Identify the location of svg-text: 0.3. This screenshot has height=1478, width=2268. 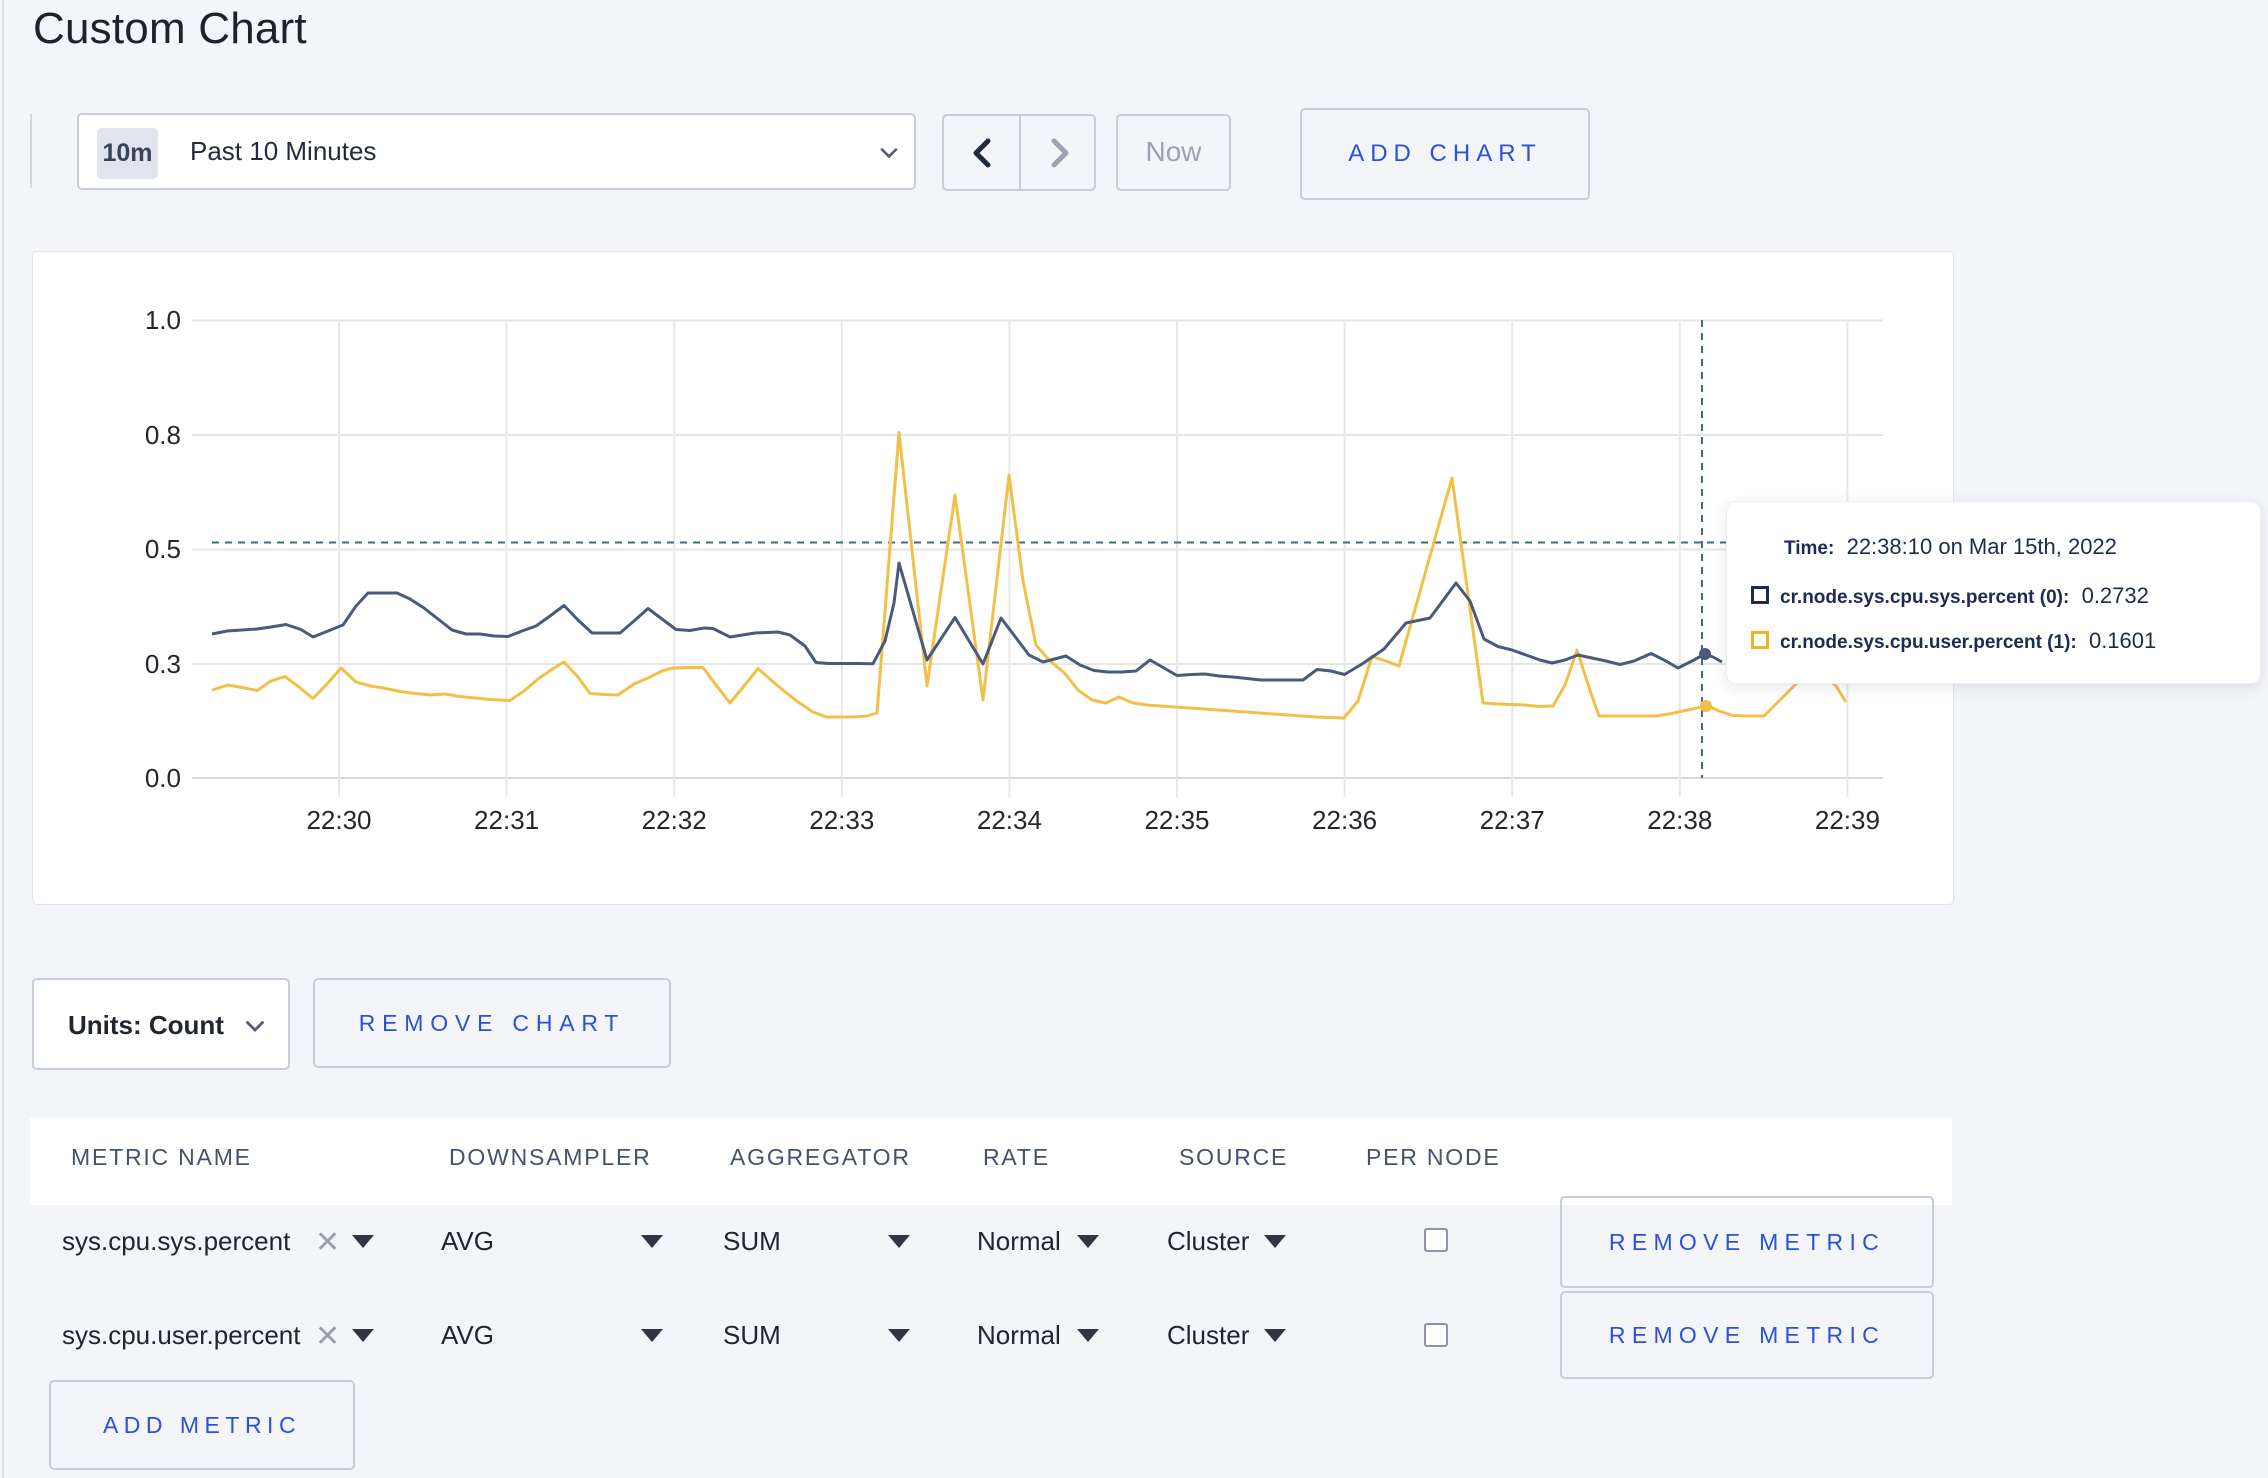
(163, 664).